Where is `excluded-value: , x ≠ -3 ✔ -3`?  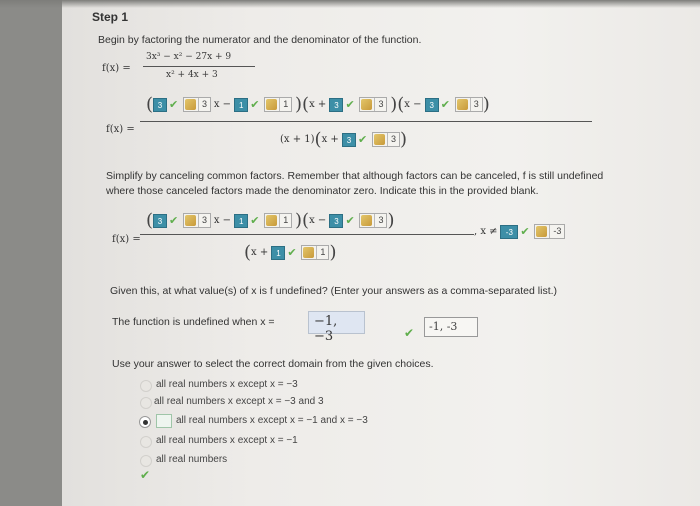 excluded-value: , x ≠ -3 ✔ -3 is located at coordinates (520, 231).